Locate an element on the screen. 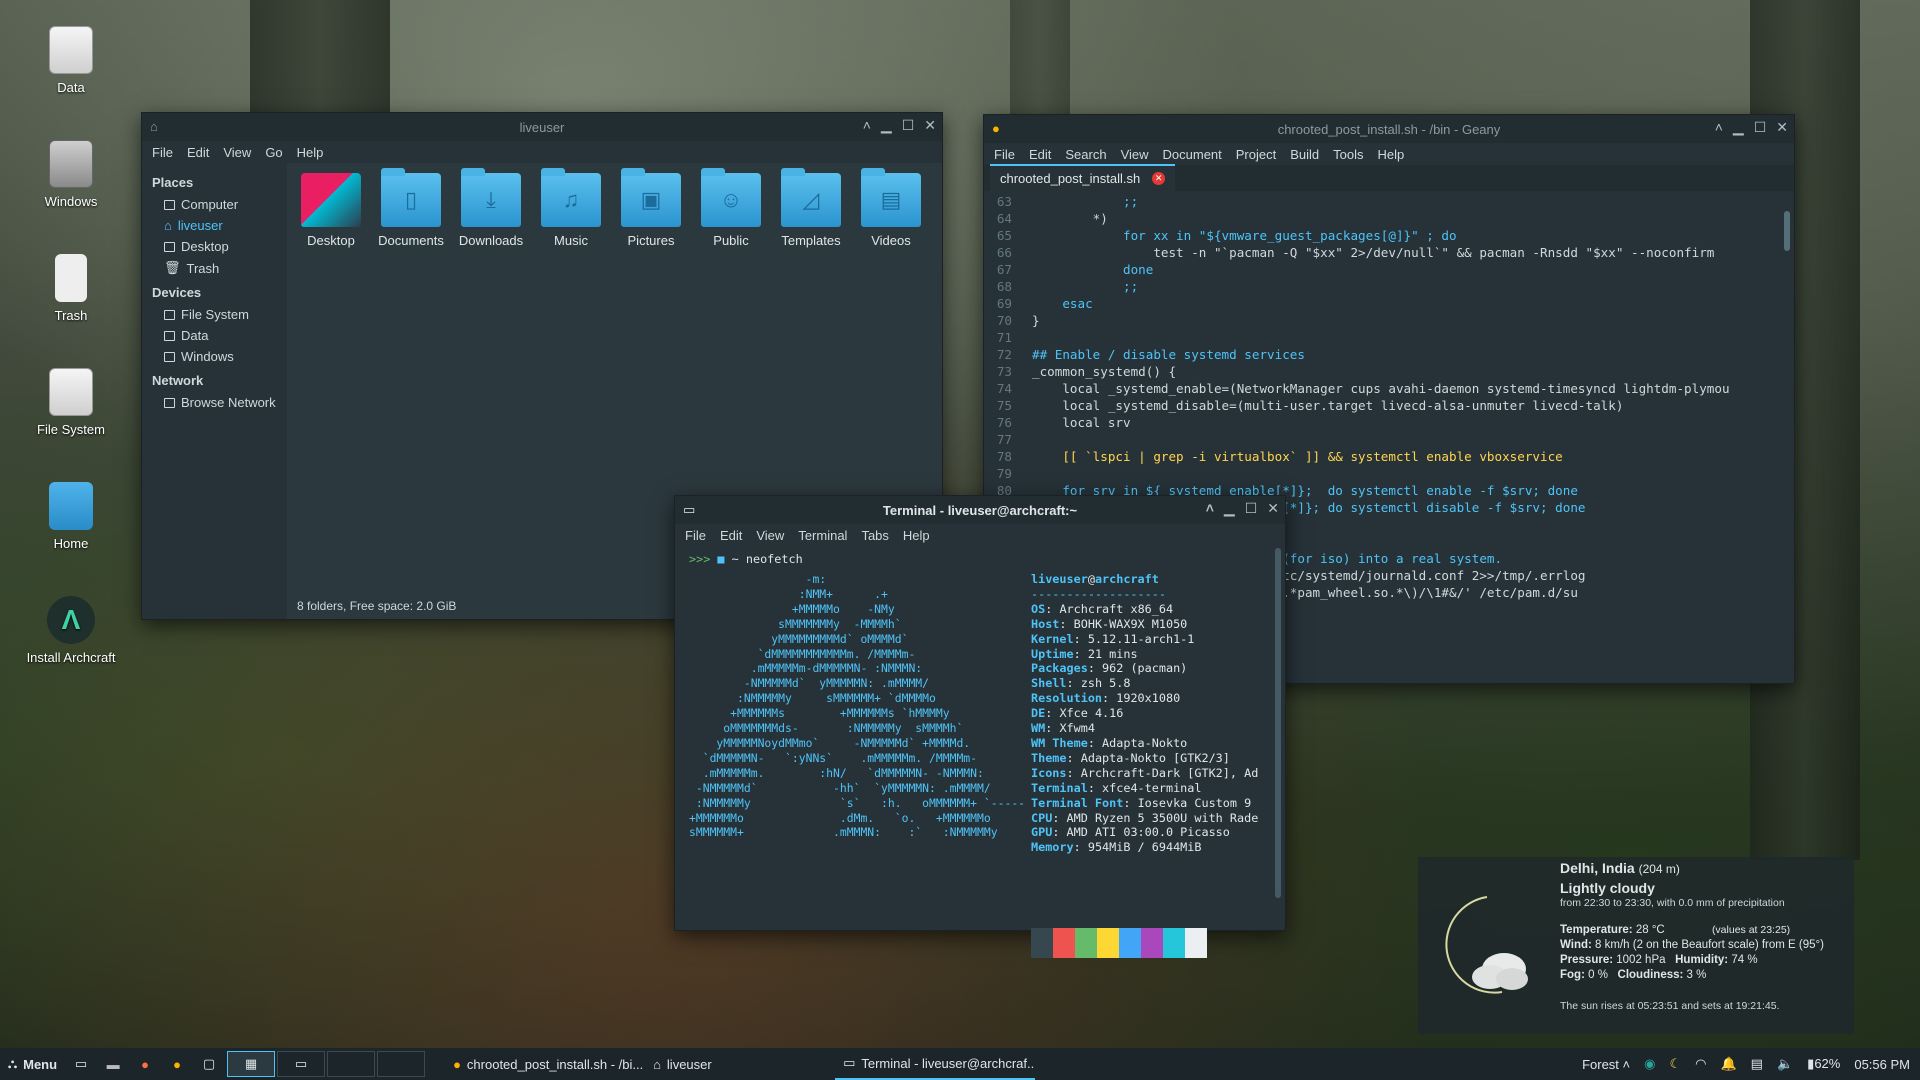 This screenshot has height=1080, width=1920. notifications-icon: 🔔 is located at coordinates (1728, 1064).